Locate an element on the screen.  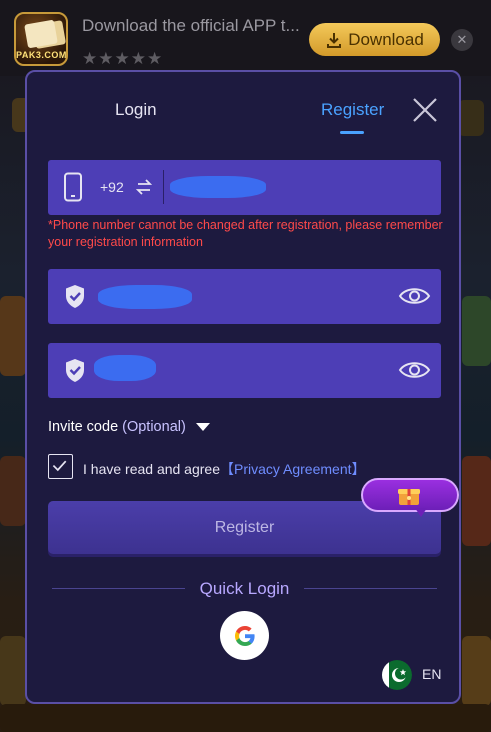
google-login-button is located at coordinates (244, 635).